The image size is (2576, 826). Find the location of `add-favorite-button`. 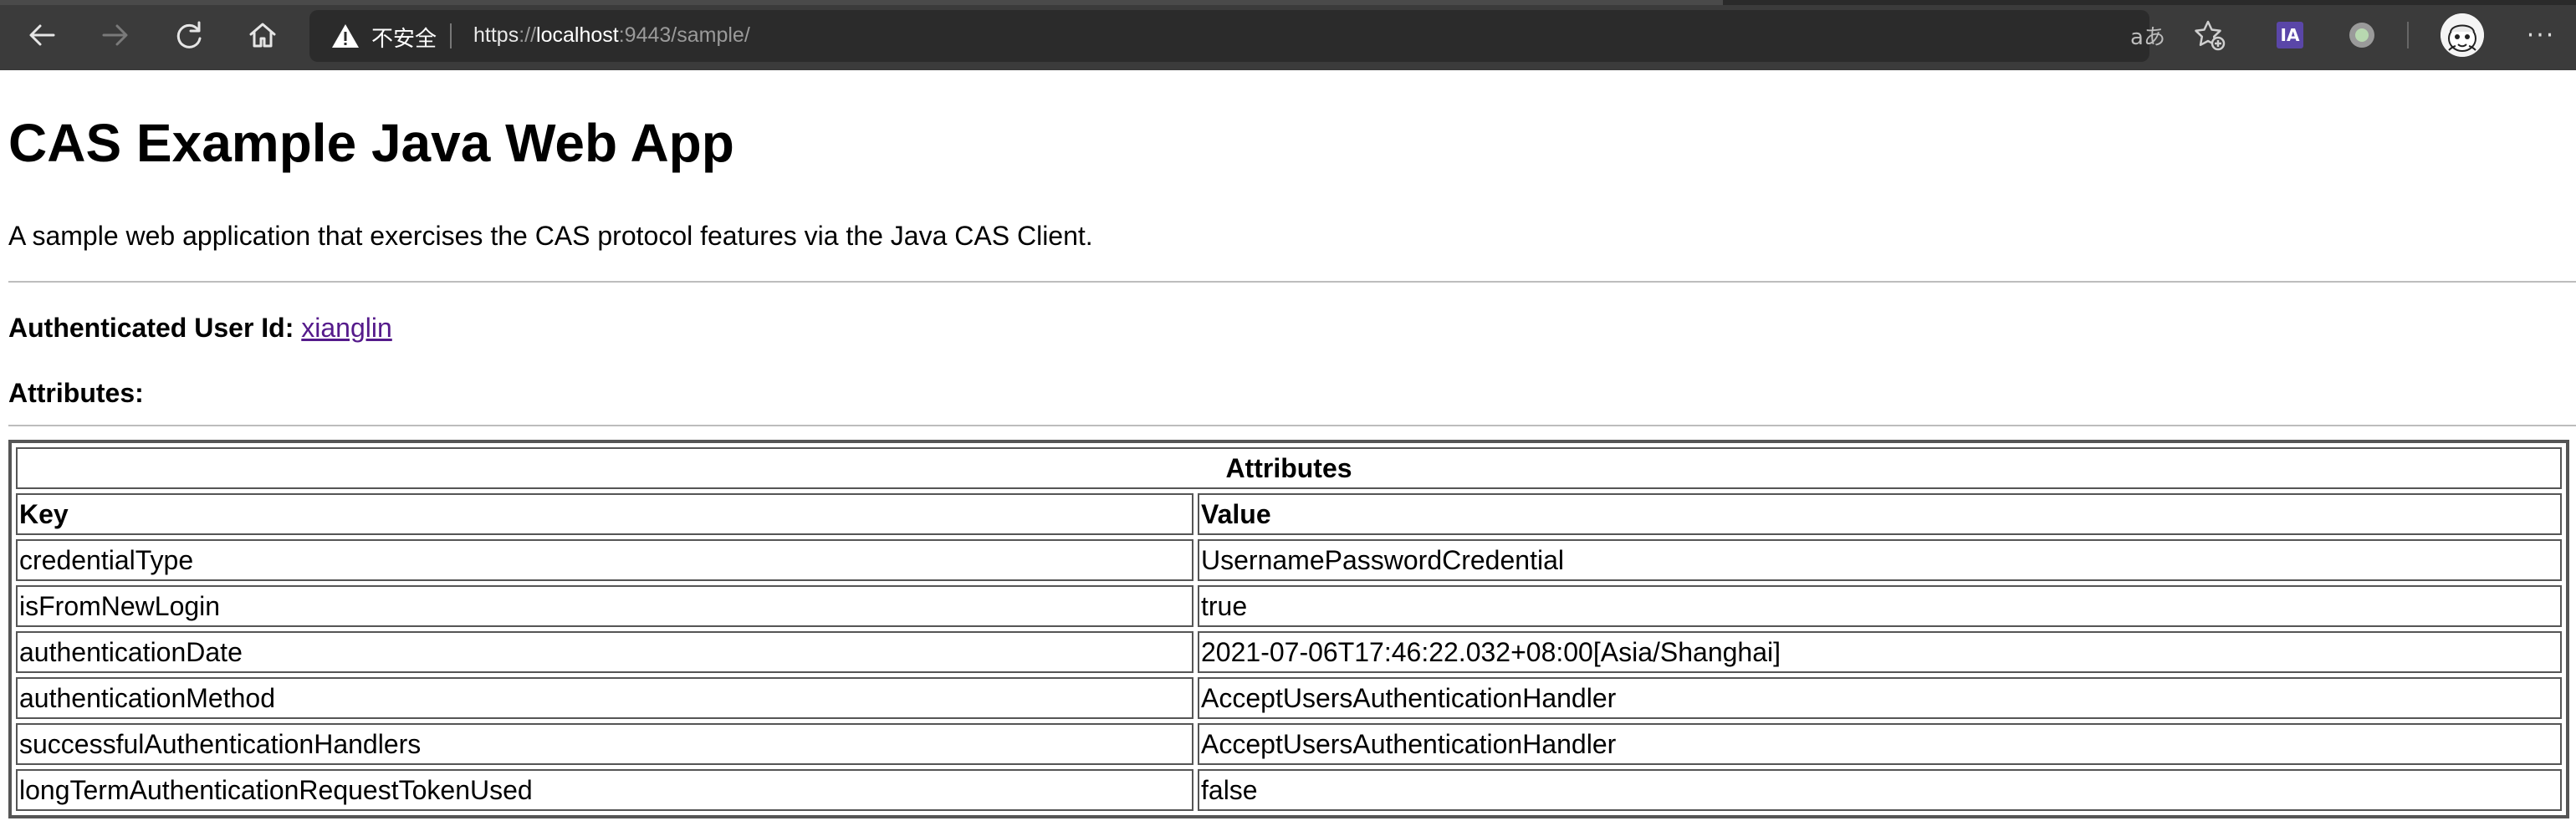

add-favorite-button is located at coordinates (2209, 35).